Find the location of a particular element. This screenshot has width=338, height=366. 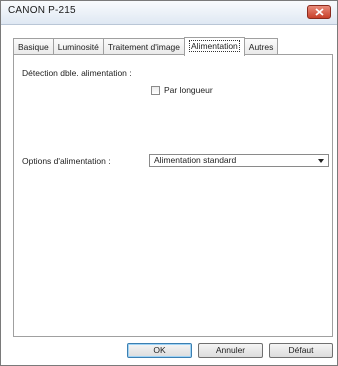

by-length-label: Par longueur is located at coordinates (188, 90).